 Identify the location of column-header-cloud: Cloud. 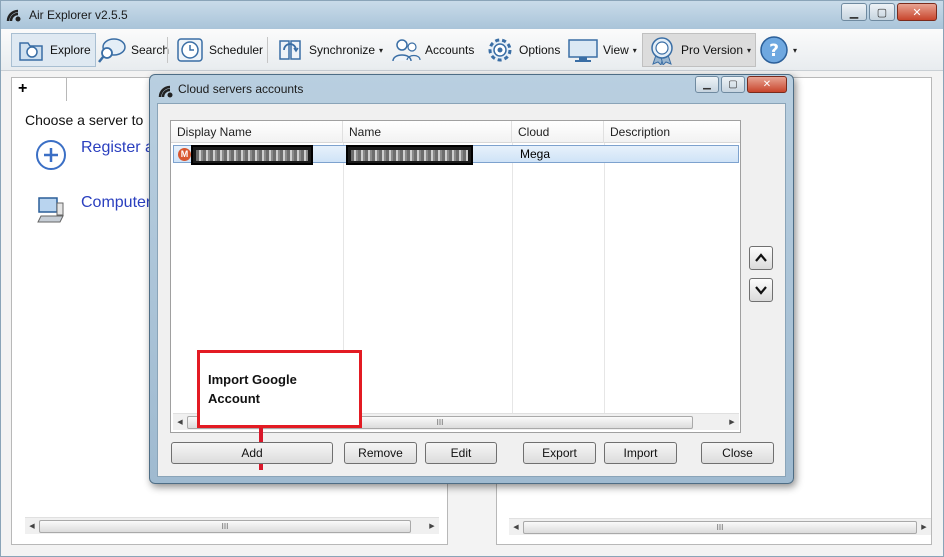
(558, 132).